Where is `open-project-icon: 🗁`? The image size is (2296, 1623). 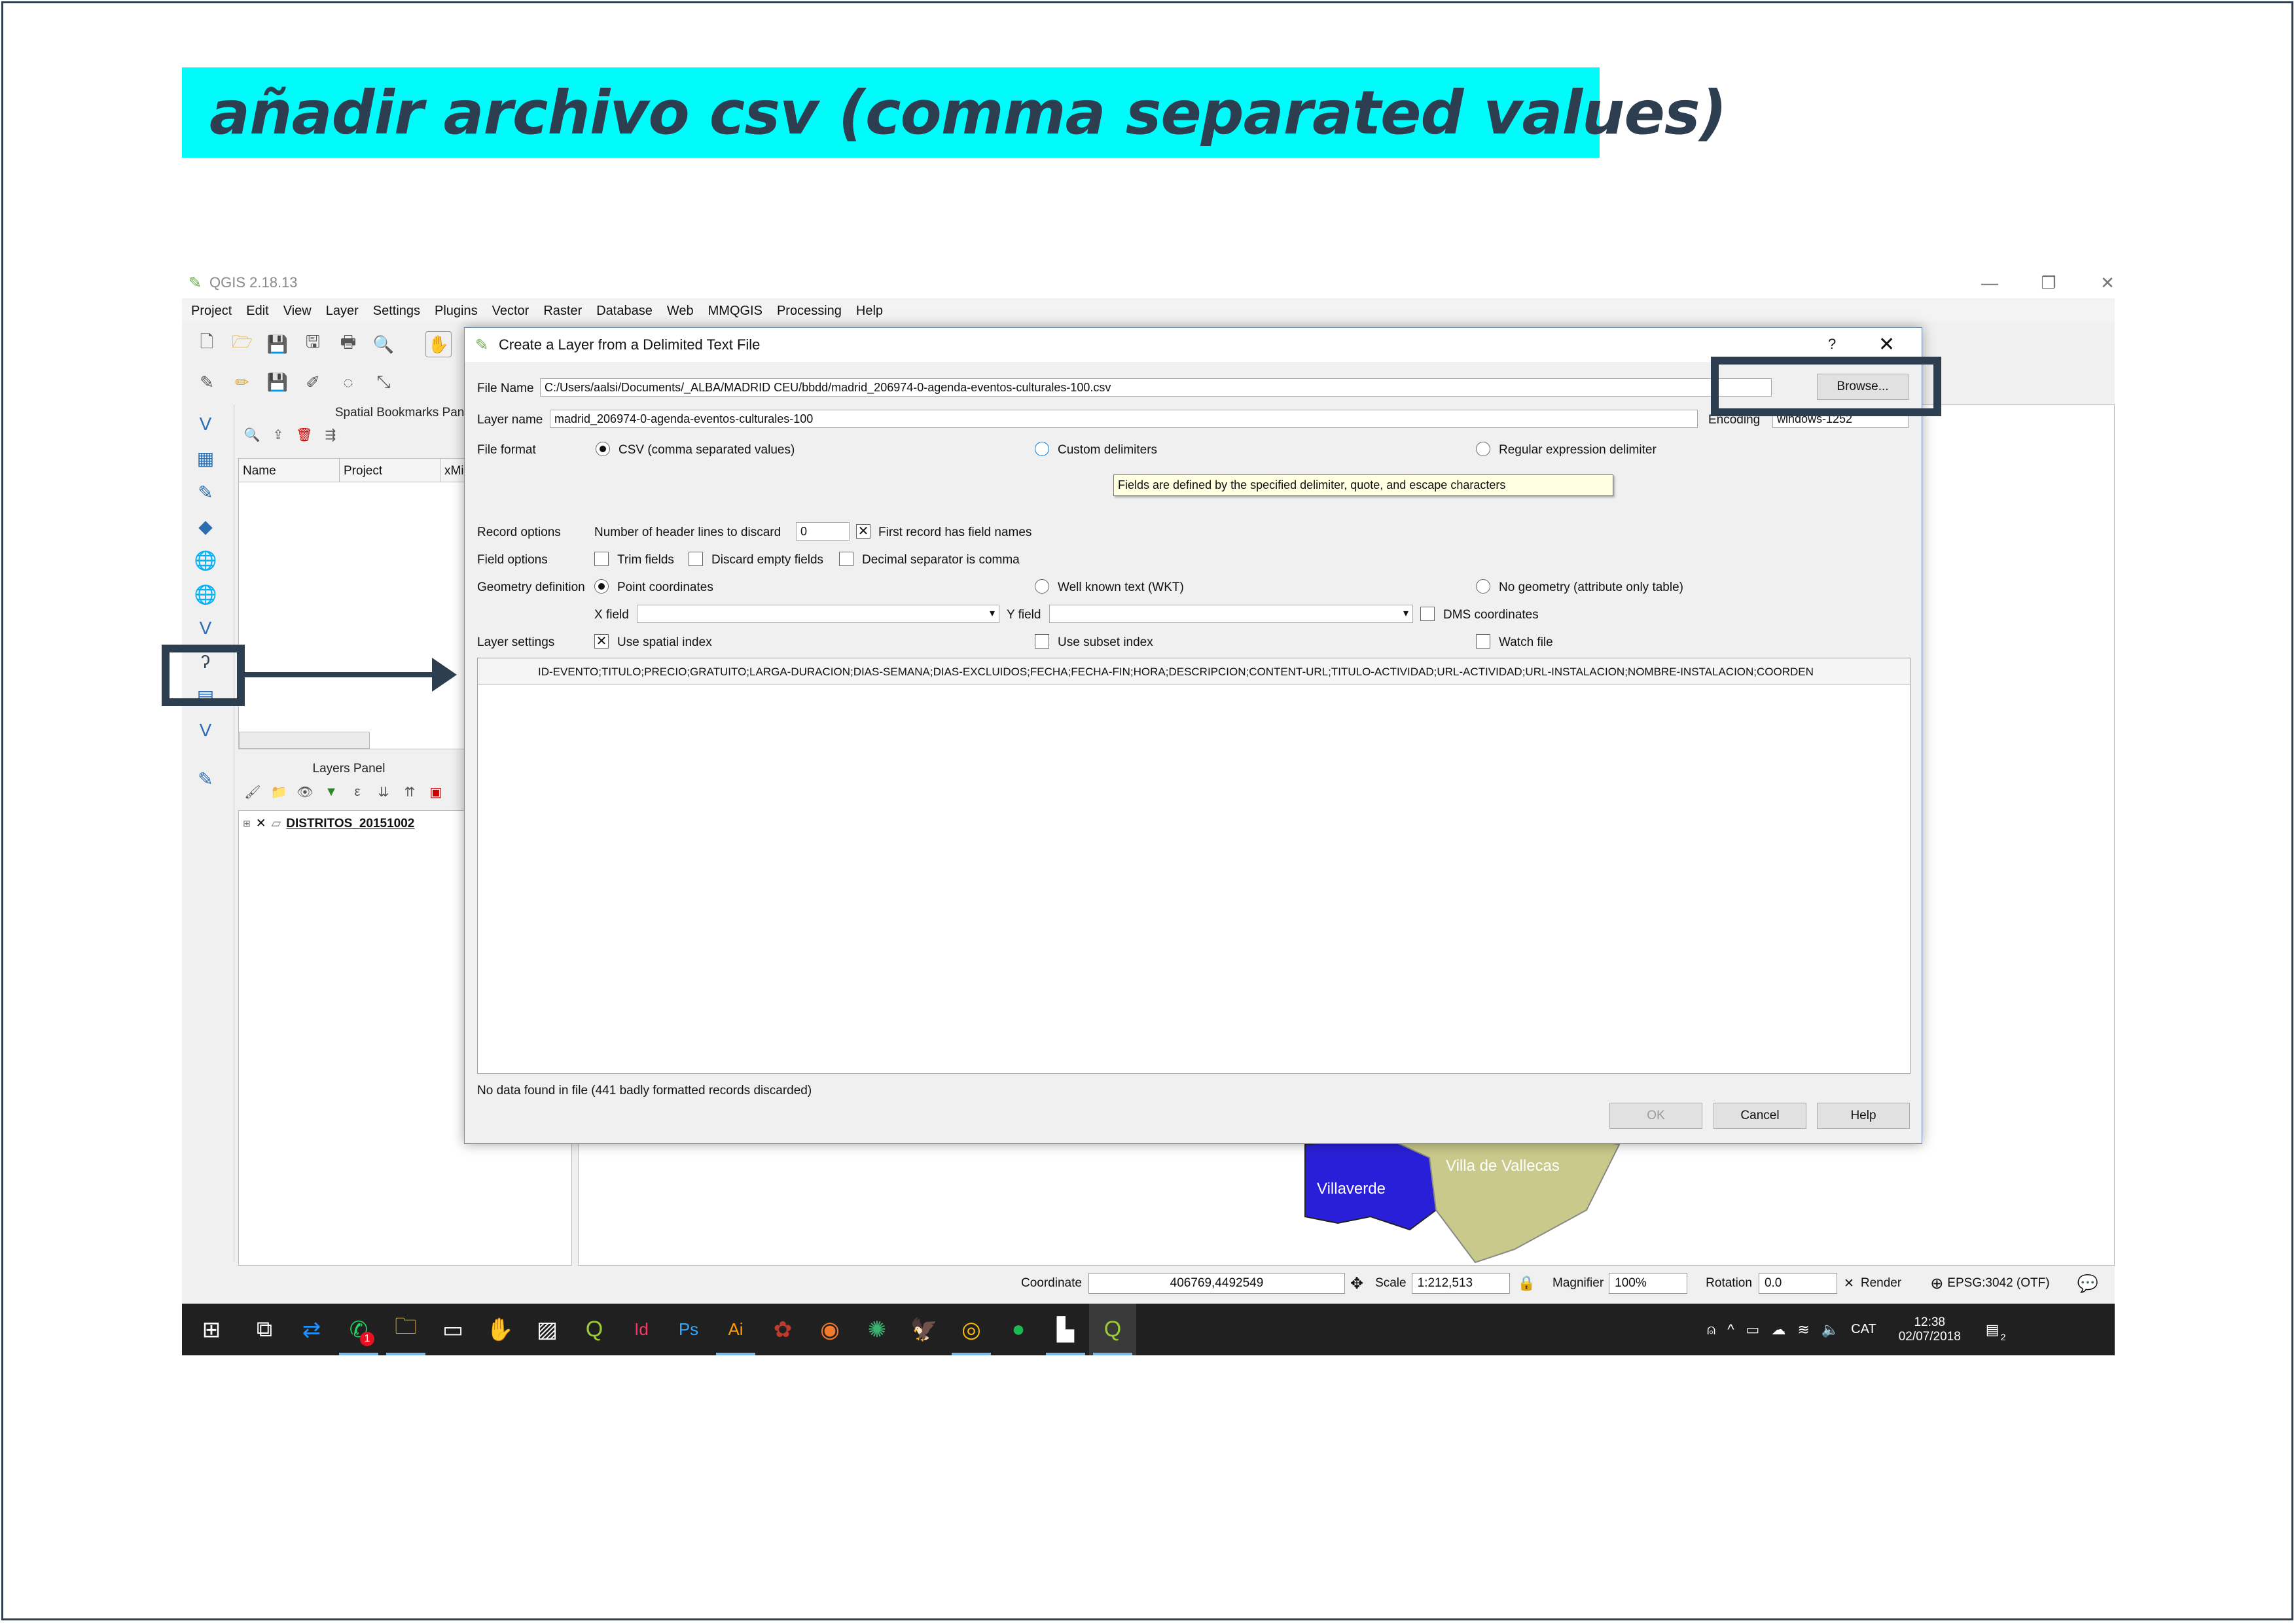
open-project-icon: 🗁 is located at coordinates (242, 344).